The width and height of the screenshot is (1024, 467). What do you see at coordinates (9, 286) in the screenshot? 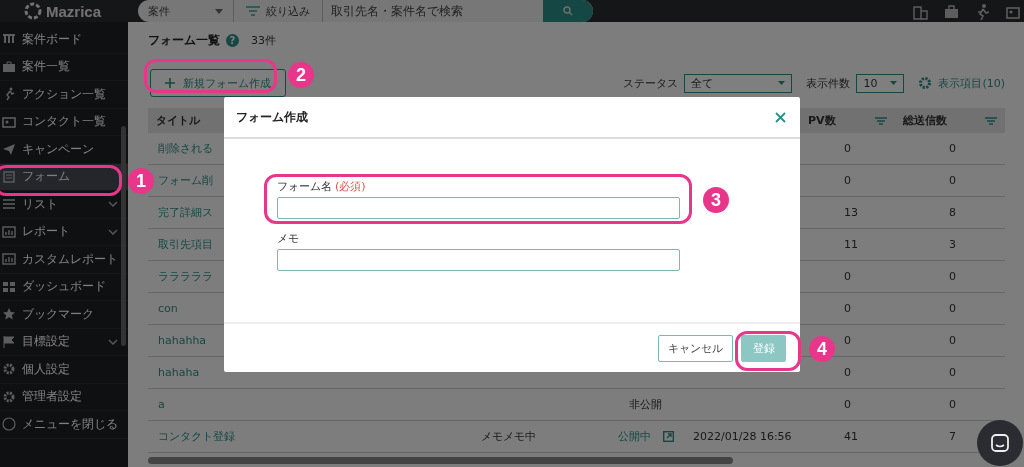
I see `dashboard-icon` at bounding box center [9, 286].